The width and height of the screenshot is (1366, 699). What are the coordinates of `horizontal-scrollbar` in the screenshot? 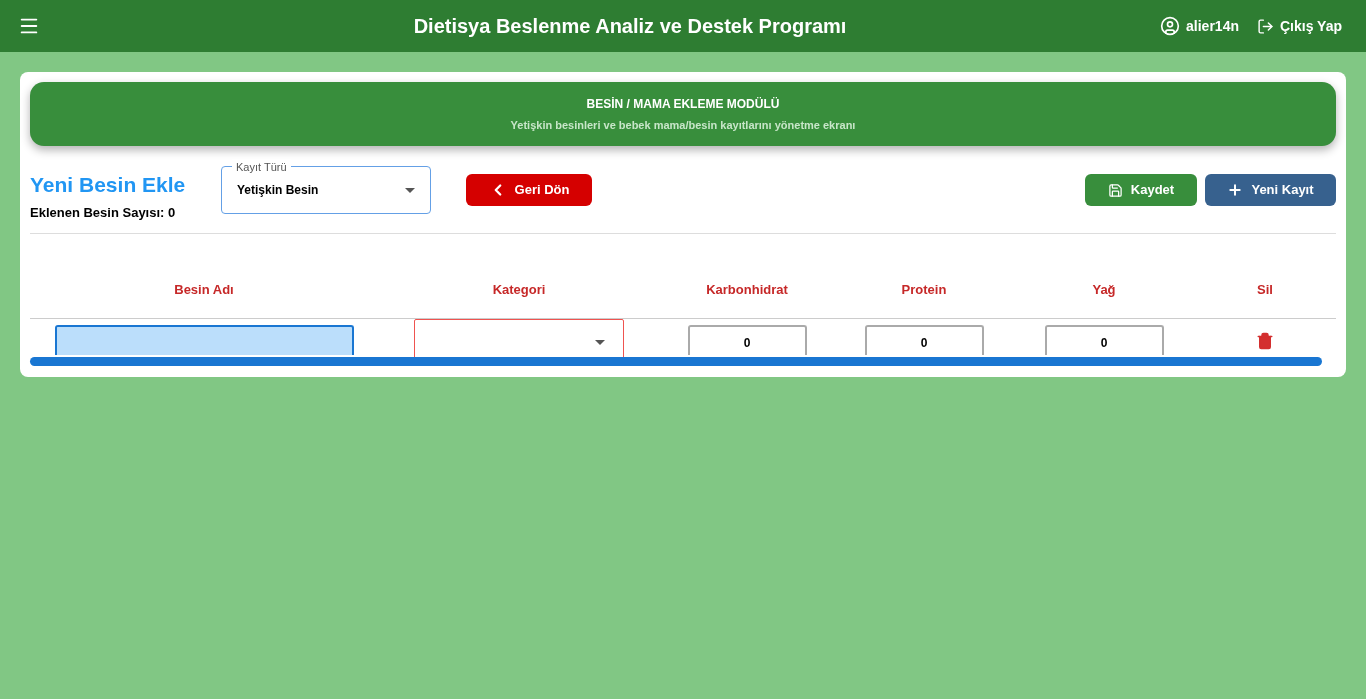 It's located at (676, 361).